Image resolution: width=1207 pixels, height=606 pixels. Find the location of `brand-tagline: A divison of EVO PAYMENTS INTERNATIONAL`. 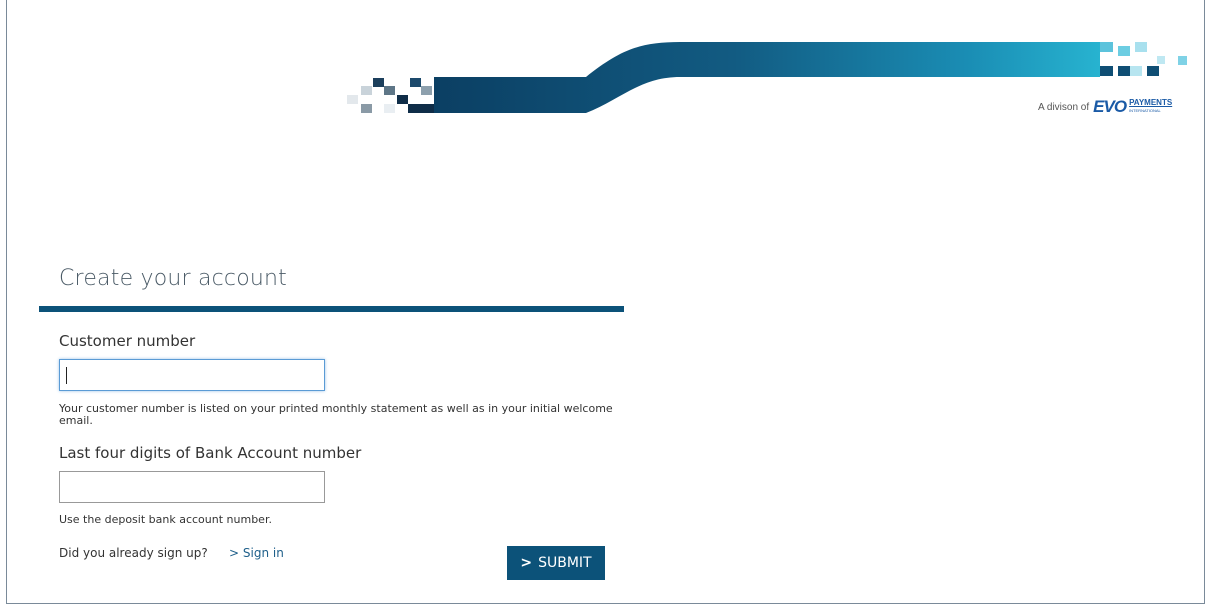

brand-tagline: A divison of EVO PAYMENTS INTERNATIONAL is located at coordinates (1105, 107).